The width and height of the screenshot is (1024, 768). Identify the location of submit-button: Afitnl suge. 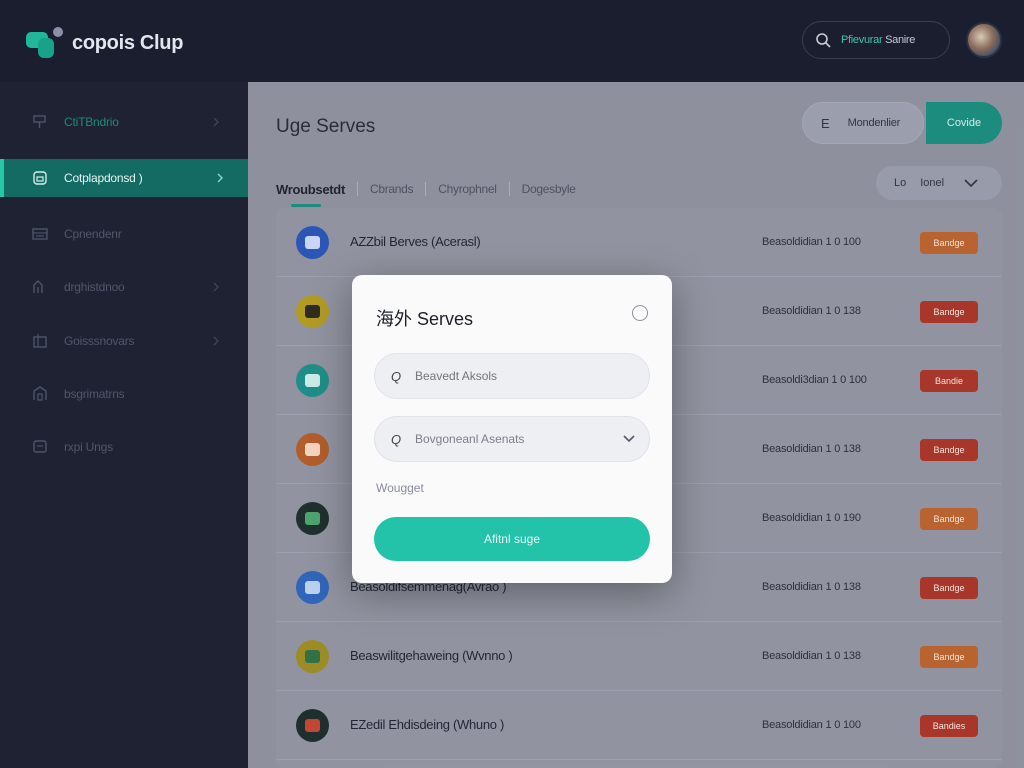
(512, 539).